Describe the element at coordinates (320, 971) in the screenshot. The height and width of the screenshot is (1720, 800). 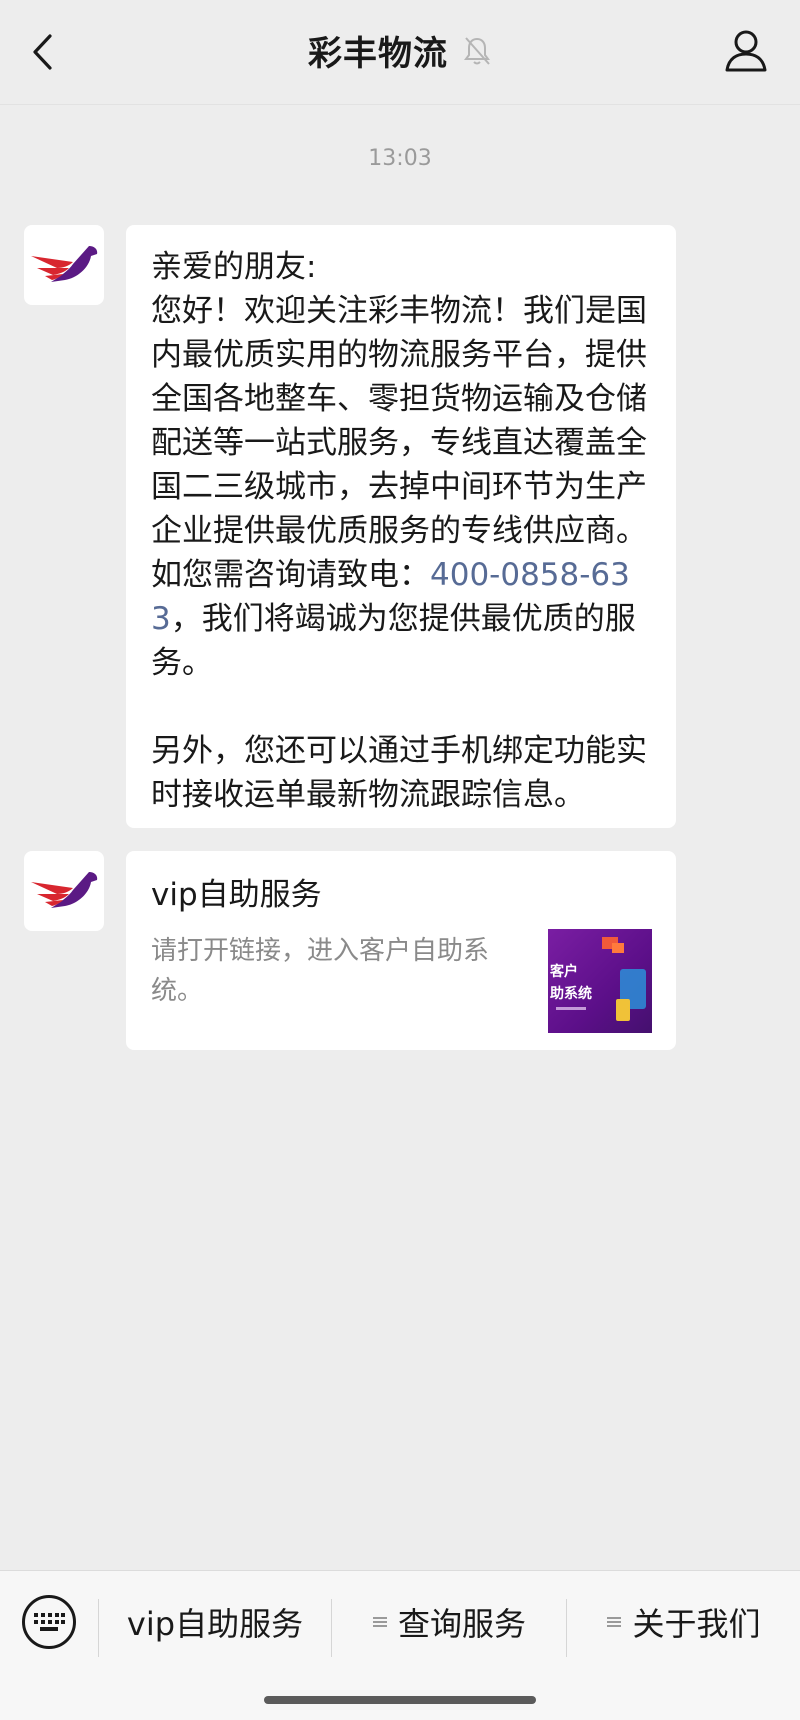
I see `card-description: 请打开链接，进入客户自助系统。` at that location.